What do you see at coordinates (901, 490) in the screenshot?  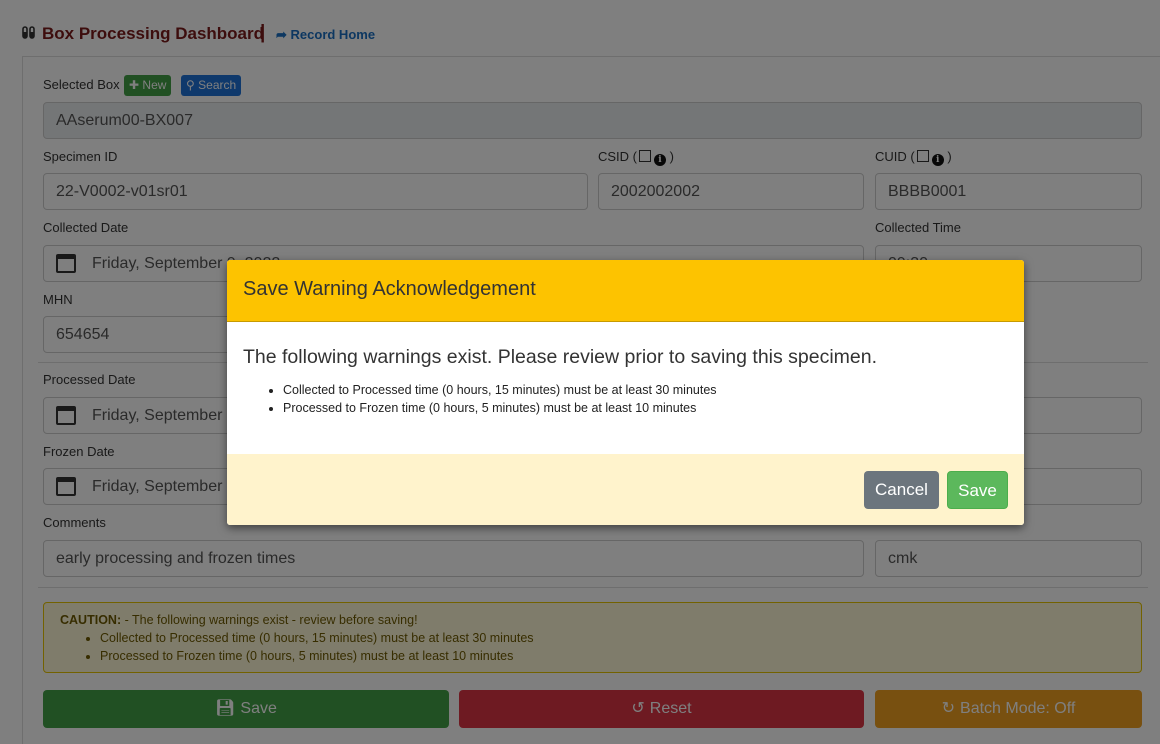 I see `modal-cancel-button: Cancel` at bounding box center [901, 490].